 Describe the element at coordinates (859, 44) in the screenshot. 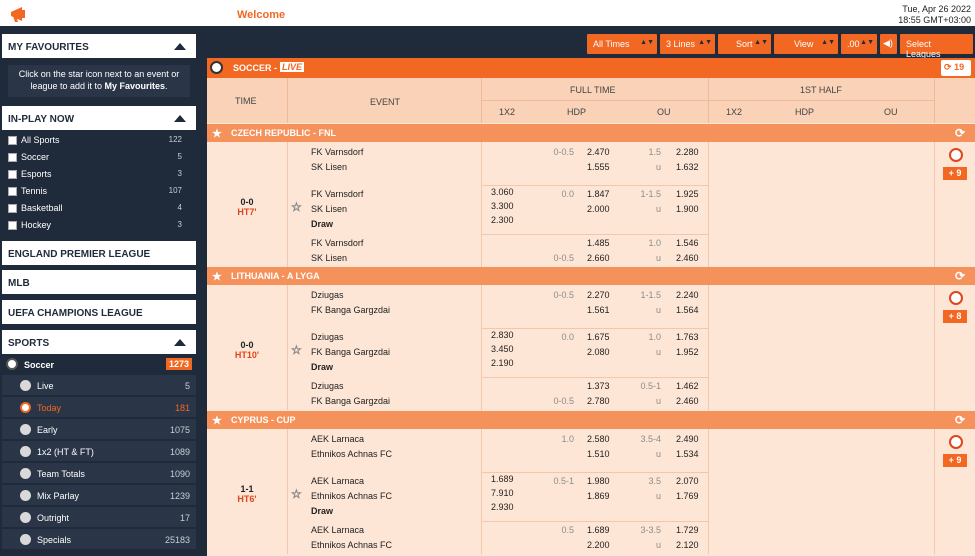

I see `odds-format-dropdown: .00 ▲▼` at that location.